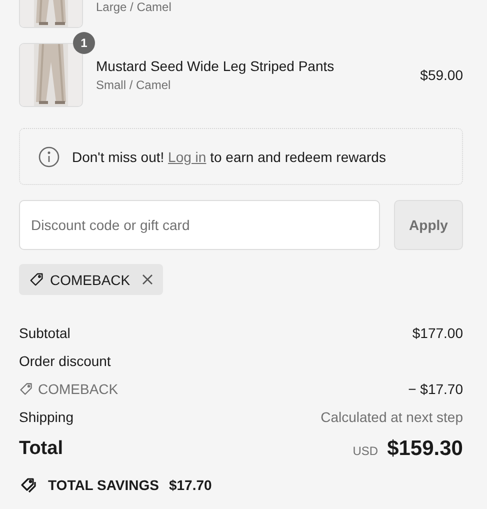 This screenshot has width=487, height=509. I want to click on info-icon, so click(49, 157).